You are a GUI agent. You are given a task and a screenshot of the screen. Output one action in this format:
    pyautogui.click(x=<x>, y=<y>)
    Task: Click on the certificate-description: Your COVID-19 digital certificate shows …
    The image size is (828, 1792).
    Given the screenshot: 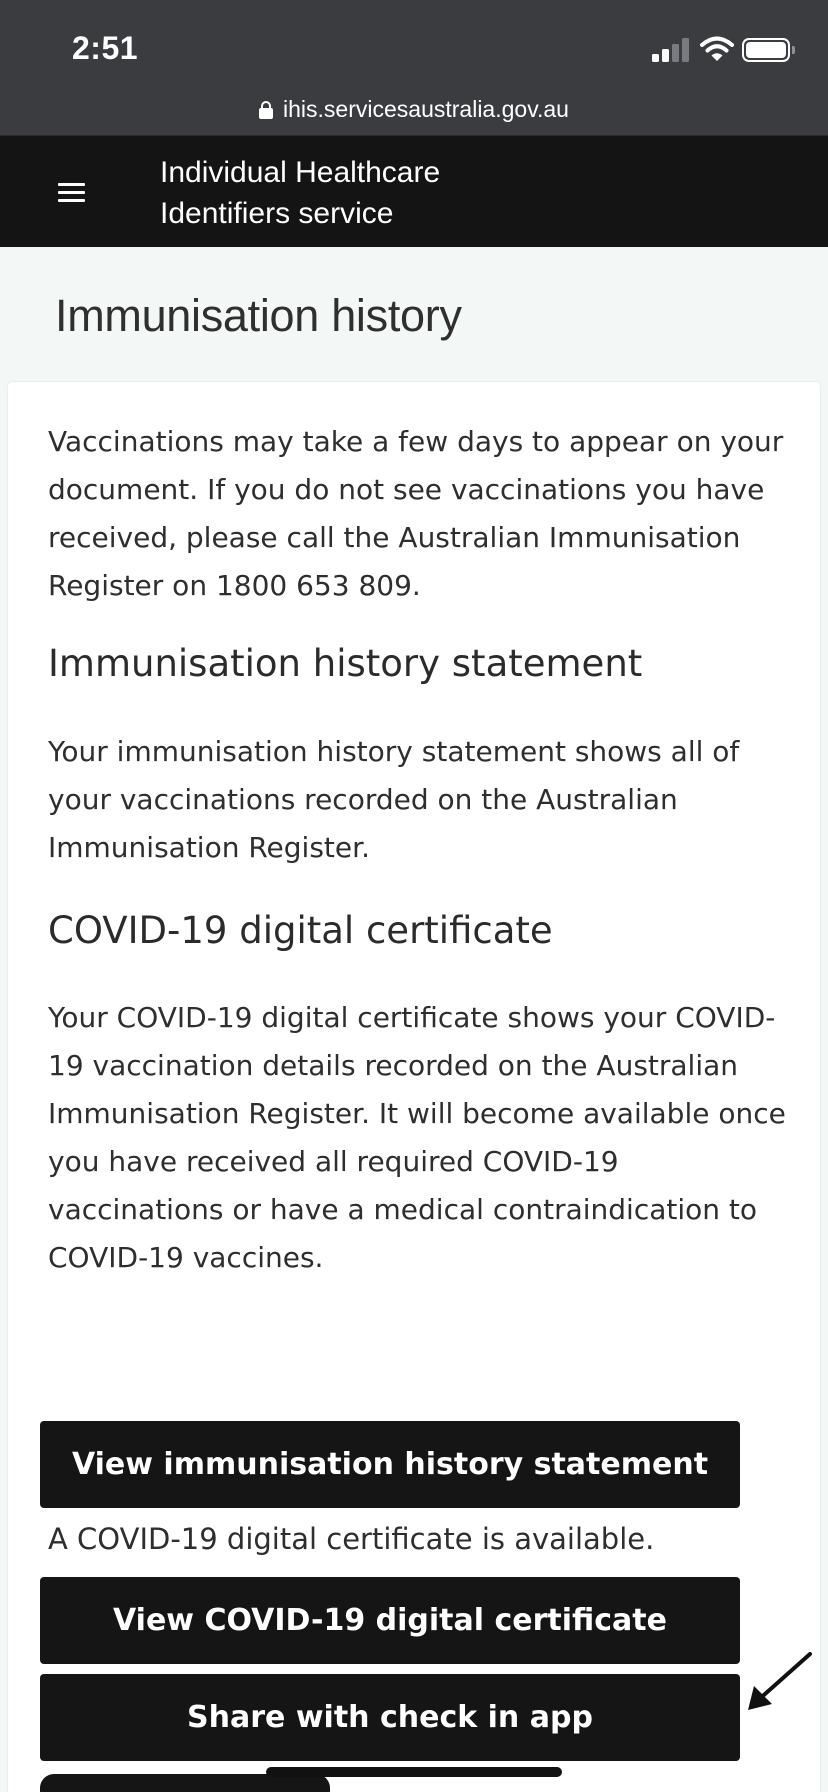 What is the action you would take?
    pyautogui.click(x=417, y=1137)
    